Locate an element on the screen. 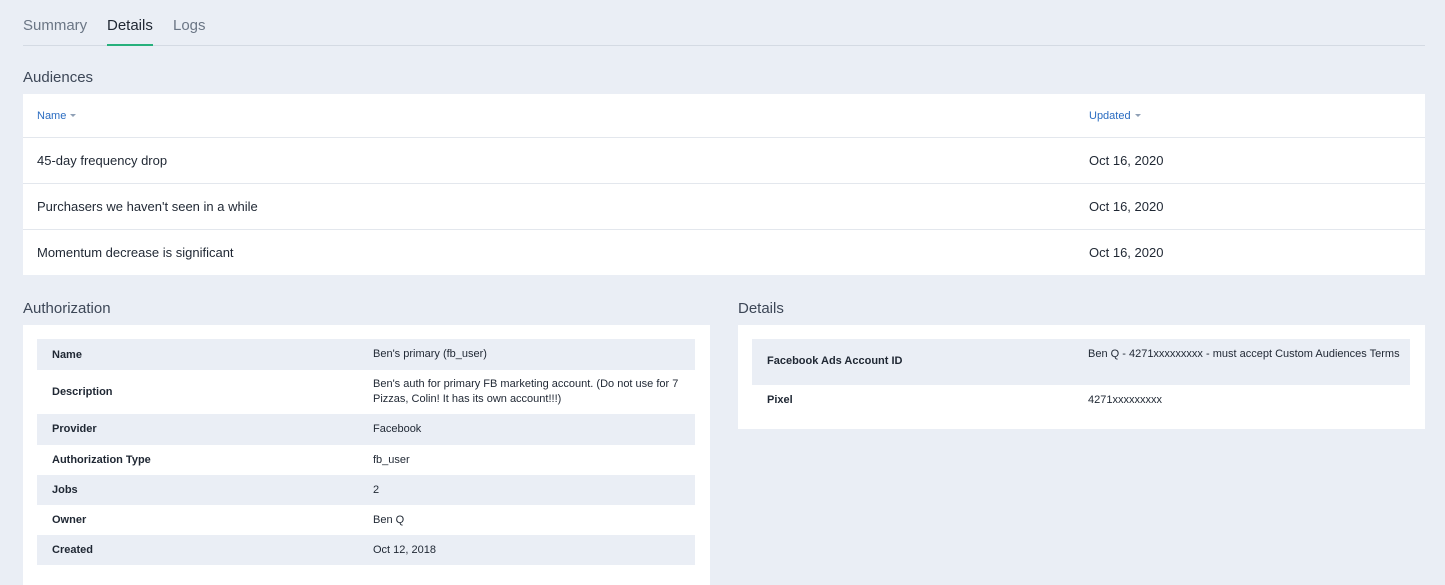 The width and height of the screenshot is (1445, 585). auth-value: fb_user is located at coordinates (391, 460).